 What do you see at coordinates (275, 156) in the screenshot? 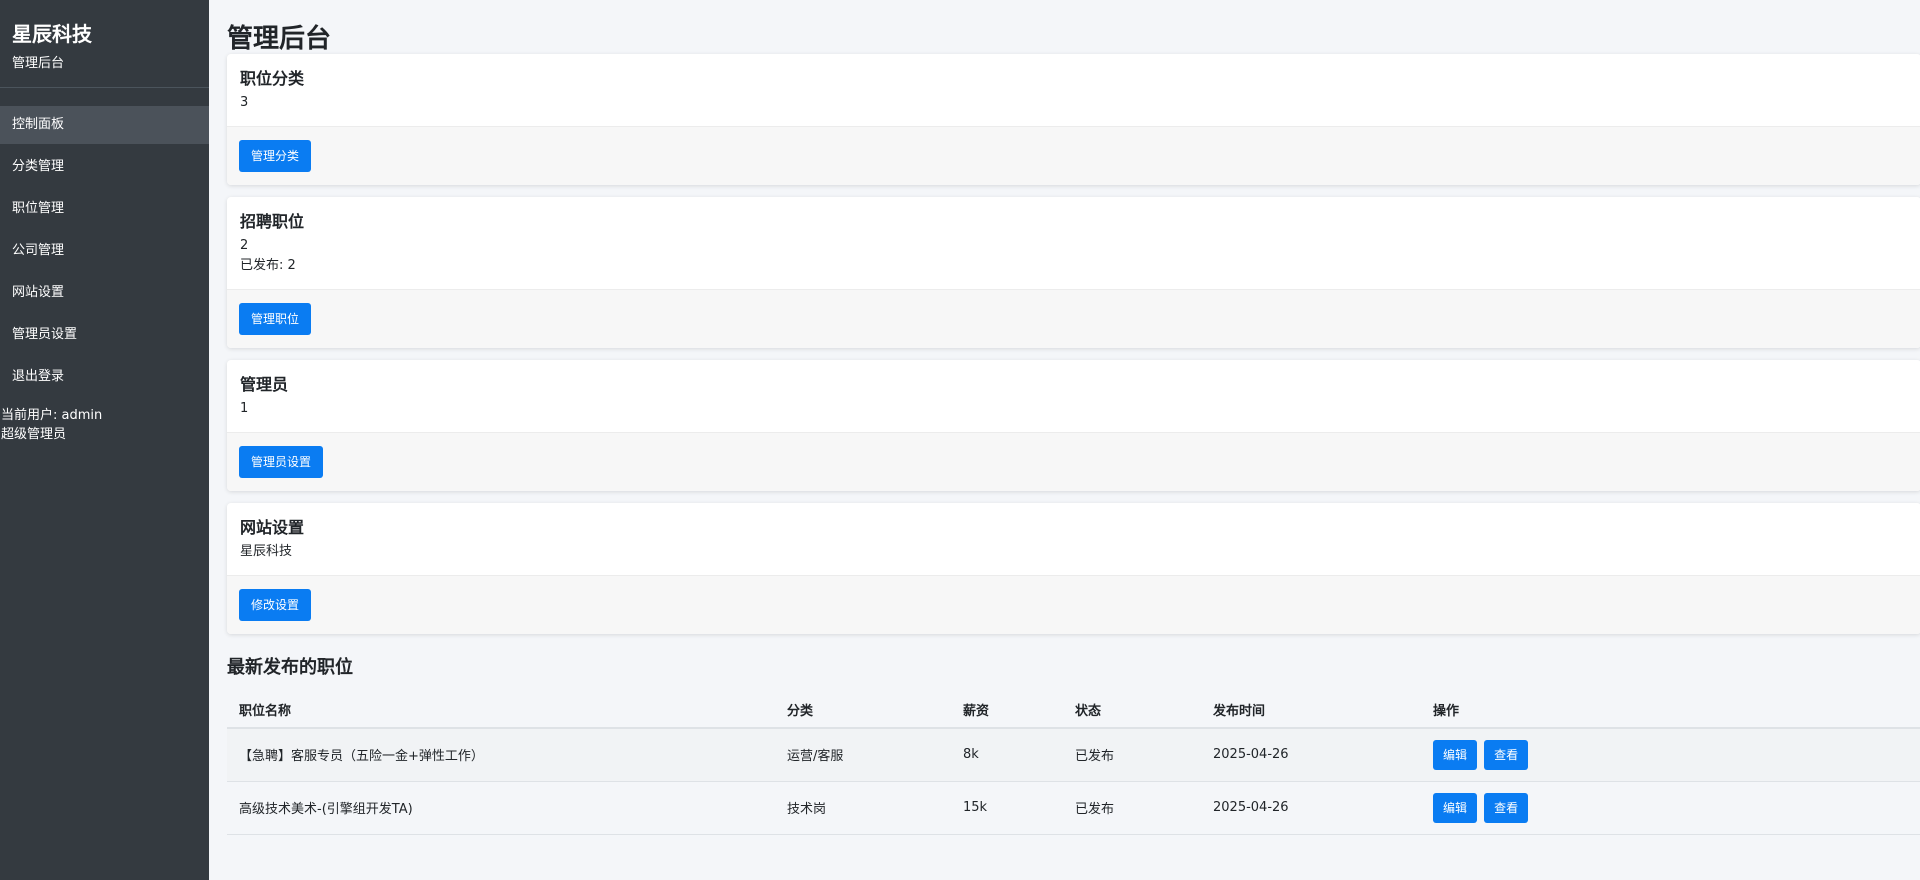
I see `manage-categories-button: 管理分类` at bounding box center [275, 156].